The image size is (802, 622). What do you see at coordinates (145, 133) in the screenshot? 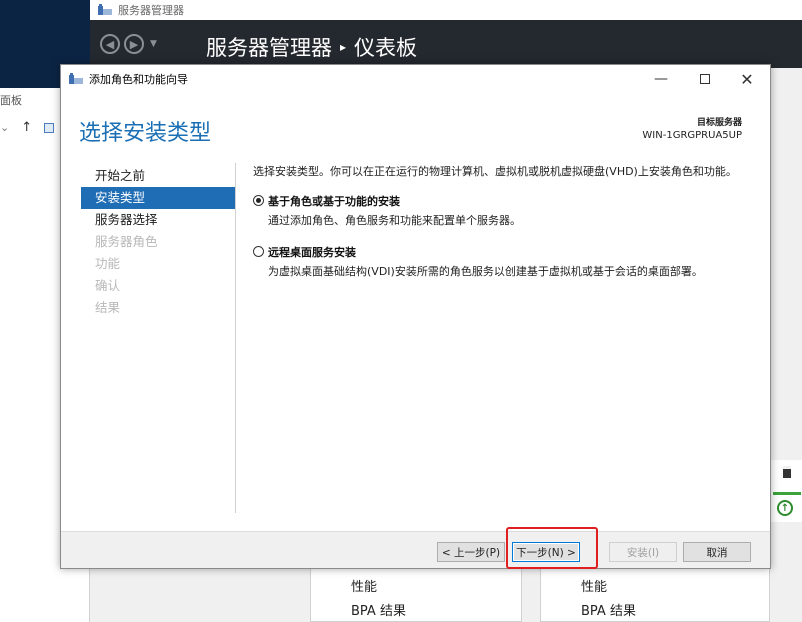
I see `page-title: 选择安装类型` at bounding box center [145, 133].